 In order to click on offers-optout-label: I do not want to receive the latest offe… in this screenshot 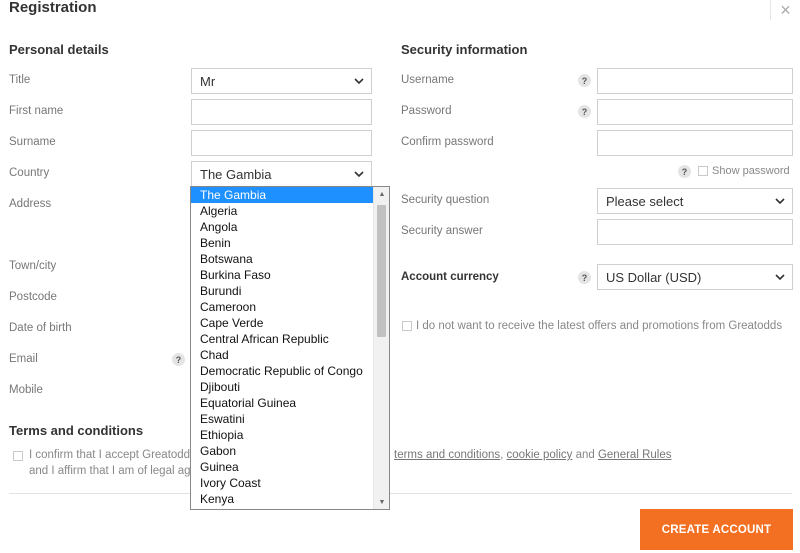, I will do `click(599, 326)`.